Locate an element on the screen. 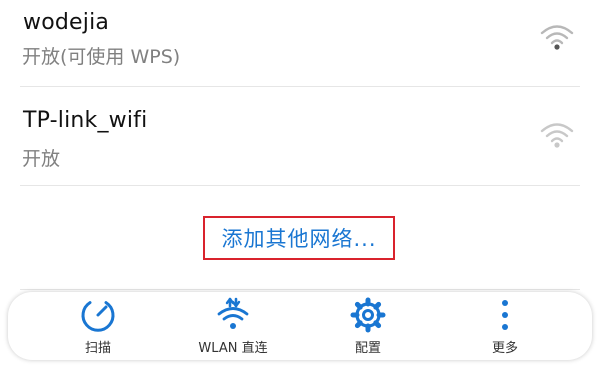 This screenshot has height=370, width=600. divider is located at coordinates (300, 289).